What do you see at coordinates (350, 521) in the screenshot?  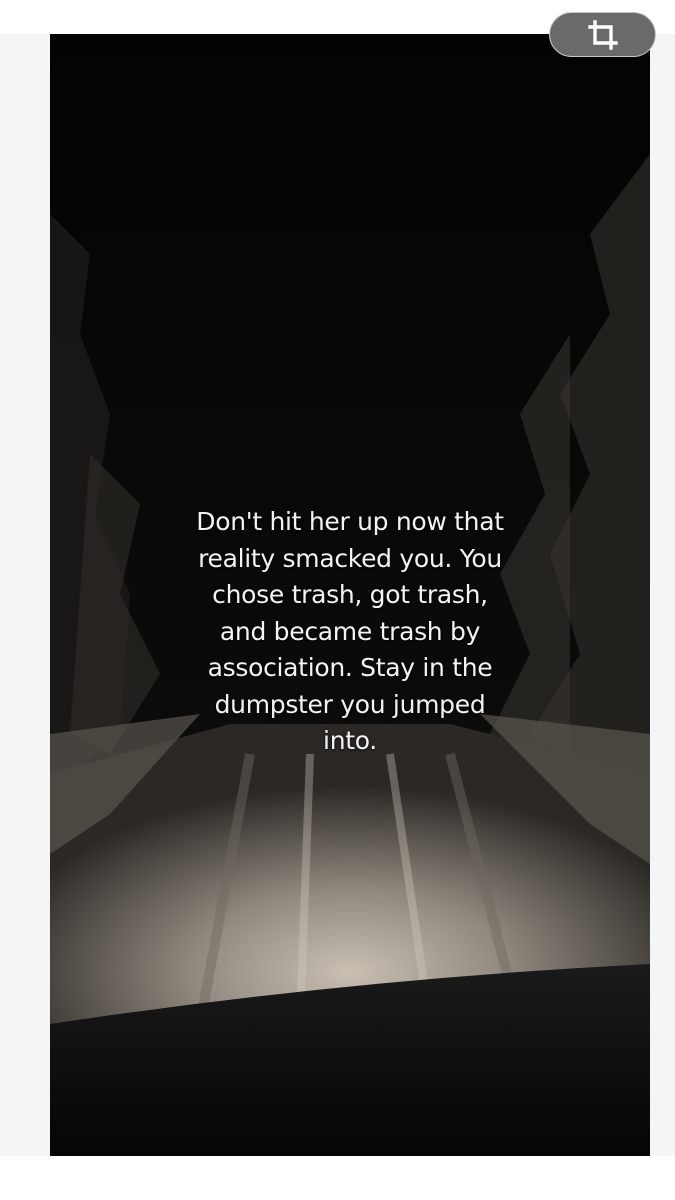 I see `caption-line: Don't hit her up now that` at bounding box center [350, 521].